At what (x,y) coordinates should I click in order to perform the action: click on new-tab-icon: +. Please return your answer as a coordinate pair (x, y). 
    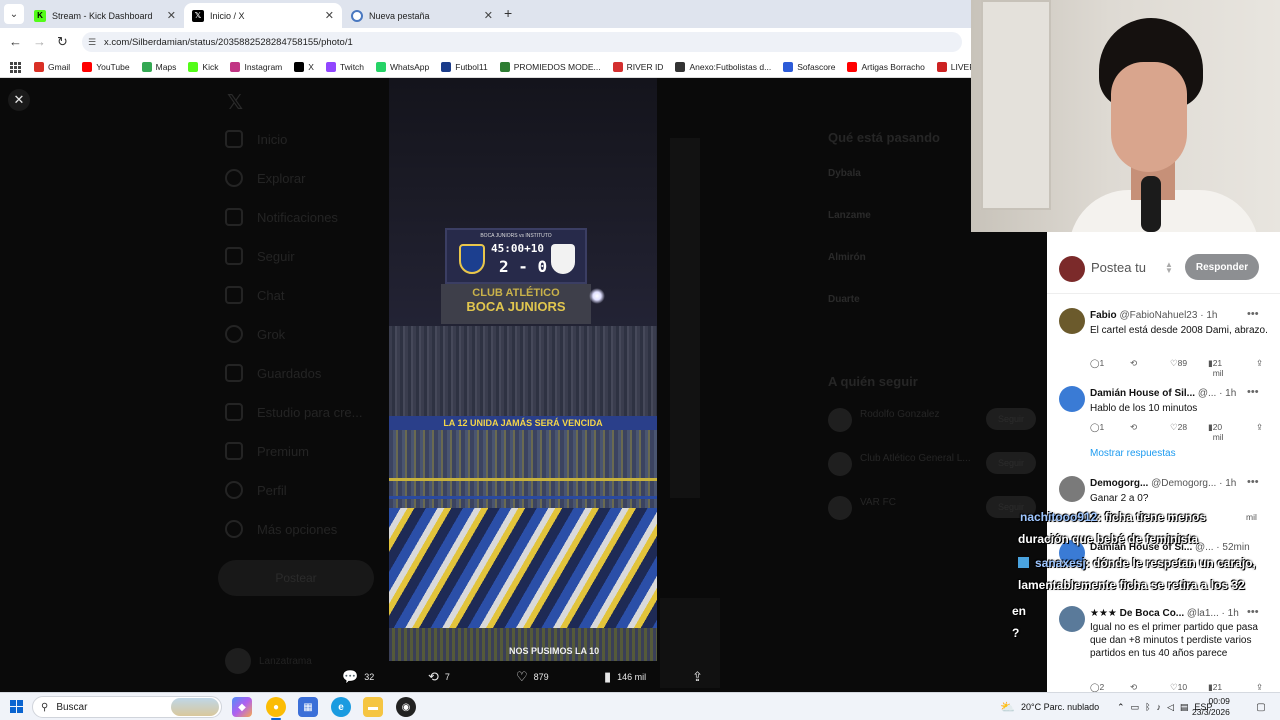
    Looking at the image, I should click on (508, 13).